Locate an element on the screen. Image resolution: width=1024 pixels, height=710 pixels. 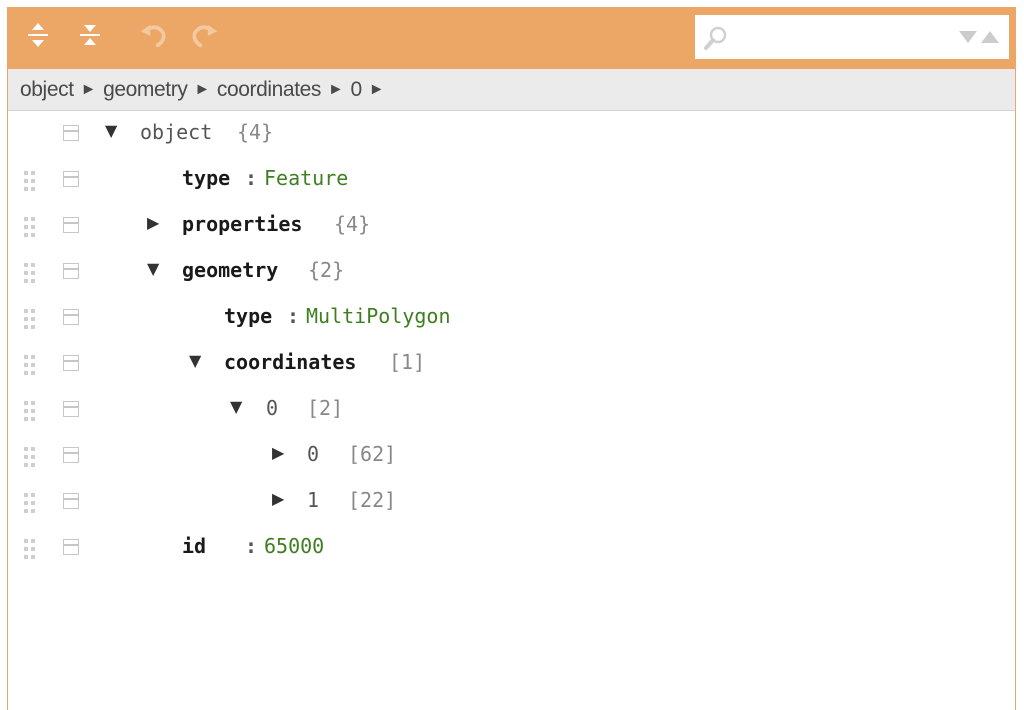
field-value: MultiPolygon is located at coordinates (378, 316).